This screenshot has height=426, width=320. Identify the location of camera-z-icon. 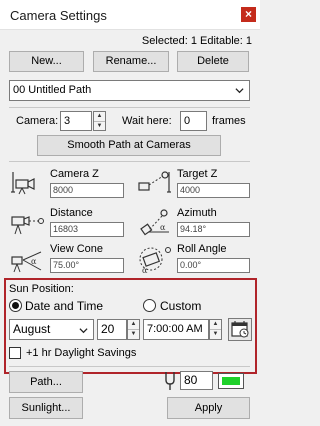
(26, 183).